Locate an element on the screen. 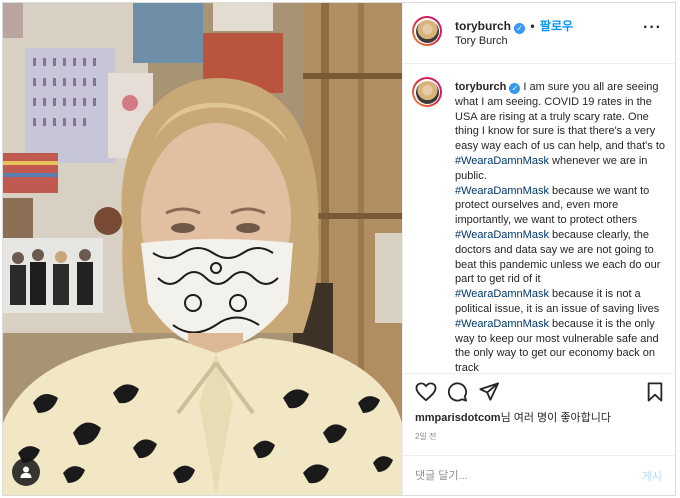  comment-bar: 게시 is located at coordinates (539, 475).